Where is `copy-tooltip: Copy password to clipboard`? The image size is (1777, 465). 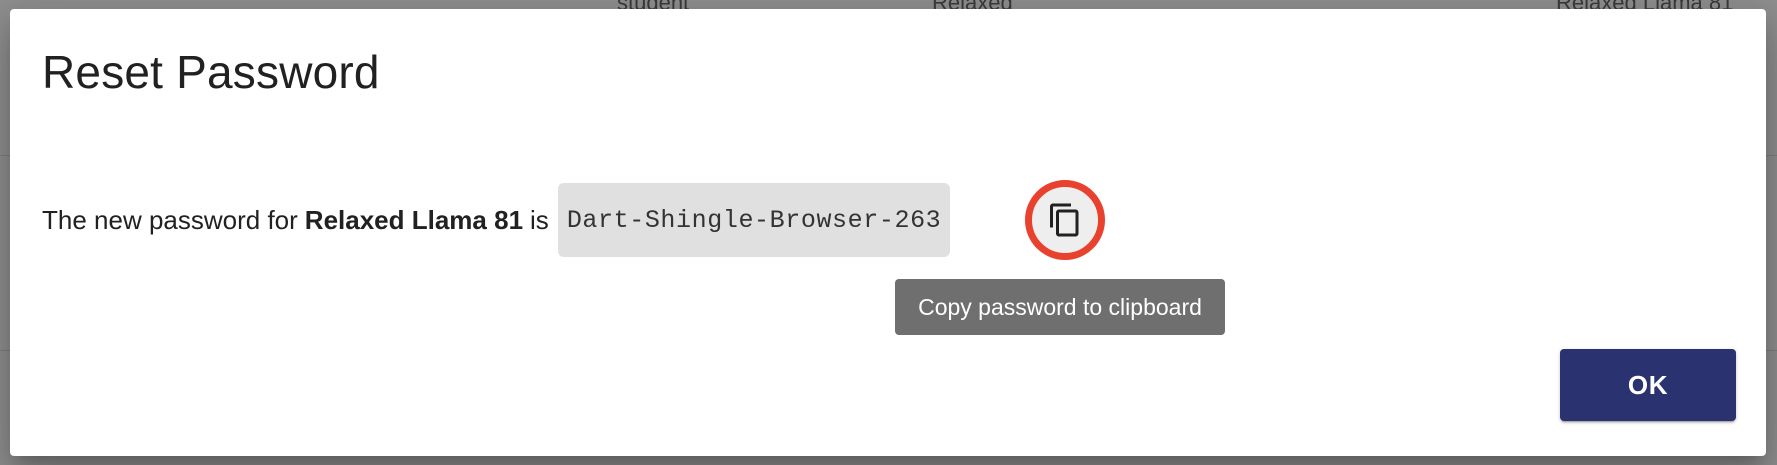
copy-tooltip: Copy password to clipboard is located at coordinates (1060, 307).